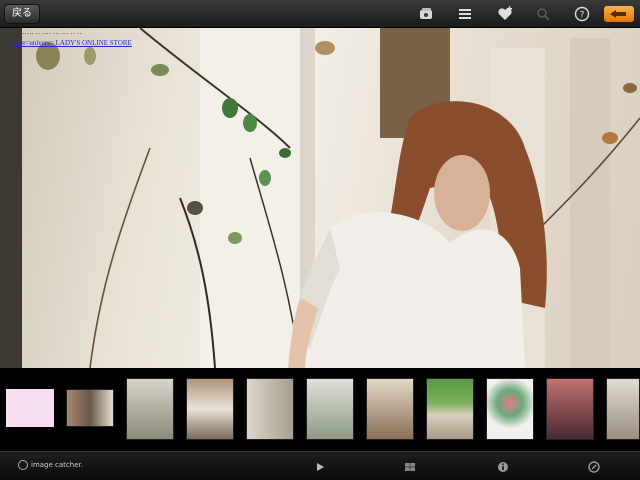 This screenshot has width=640, height=480. What do you see at coordinates (594, 467) in the screenshot?
I see `settings-icon` at bounding box center [594, 467].